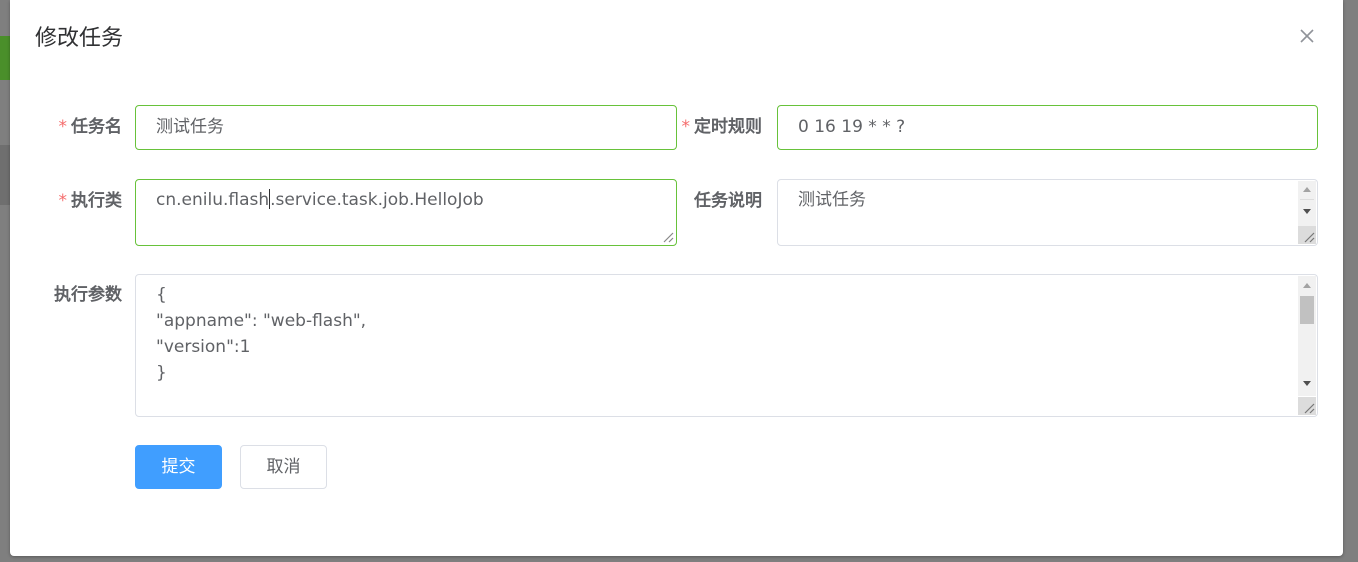  What do you see at coordinates (406, 212) in the screenshot?
I see `job-class-textarea: cn.enilu.flash.service.task.job.HelloJob` at bounding box center [406, 212].